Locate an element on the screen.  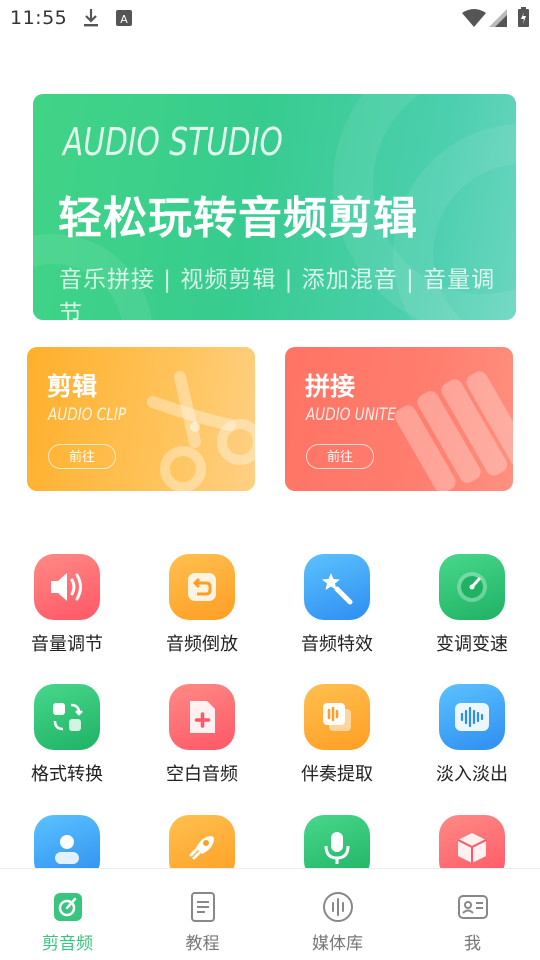
tab-media-library: 媒体库 is located at coordinates (337, 914).